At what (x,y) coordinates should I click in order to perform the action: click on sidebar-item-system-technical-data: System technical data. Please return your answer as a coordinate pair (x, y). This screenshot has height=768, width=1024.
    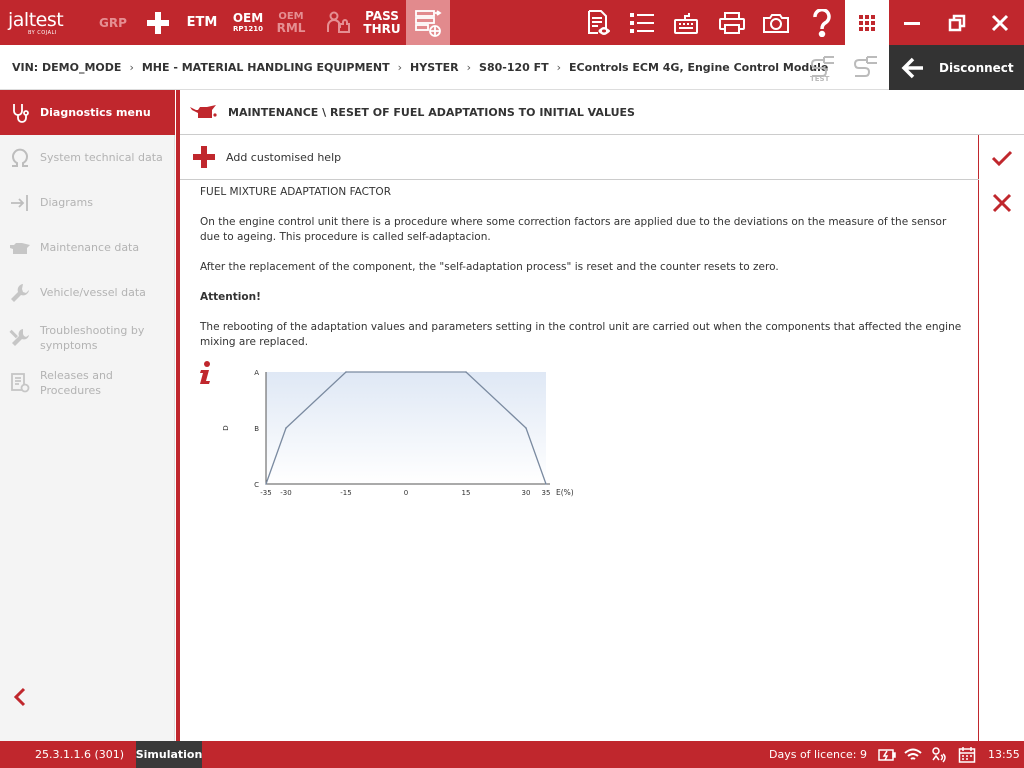
    Looking at the image, I should click on (87, 157).